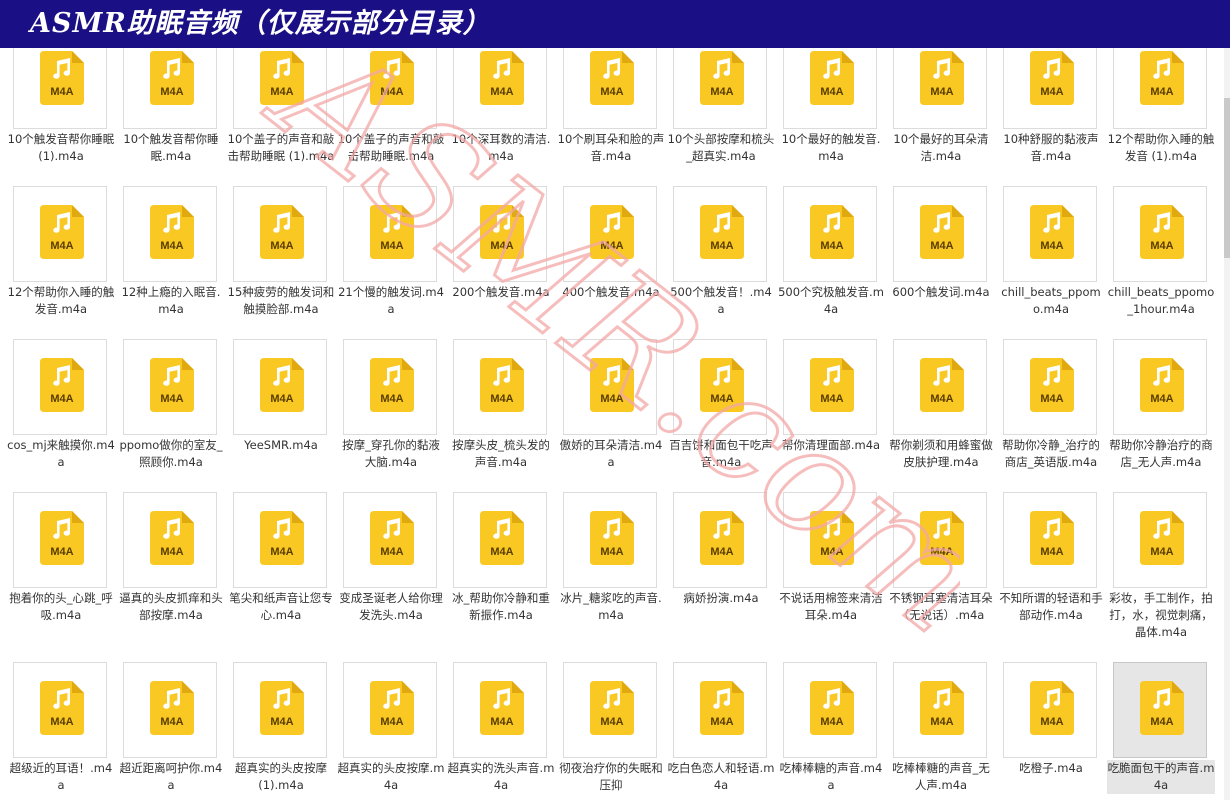  What do you see at coordinates (61, 419) in the screenshot?
I see `file-item: M4A cos_mj来触摸你.m4a` at bounding box center [61, 419].